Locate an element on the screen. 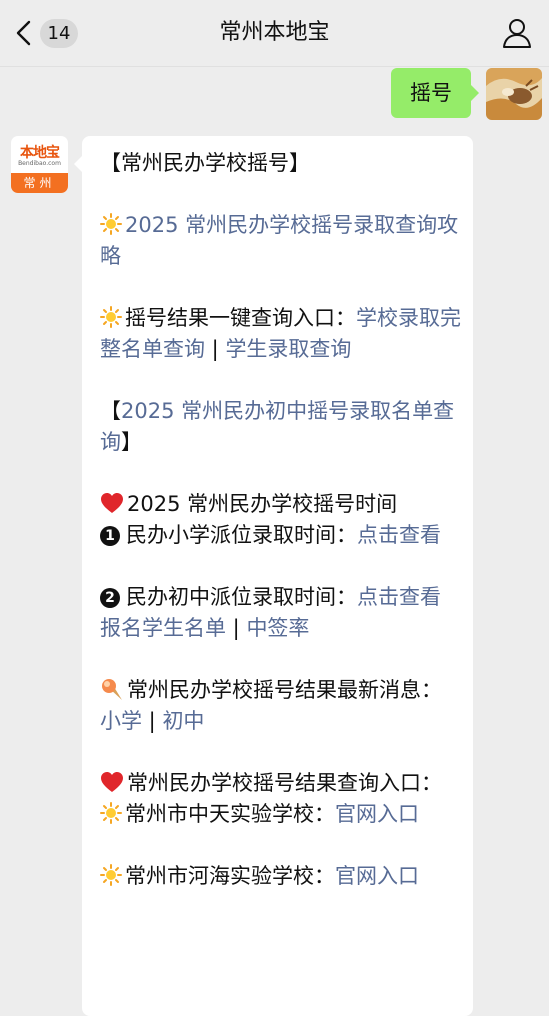 This screenshot has height=1016, width=549. student-query-link: 学生录取查询 is located at coordinates (288, 349).